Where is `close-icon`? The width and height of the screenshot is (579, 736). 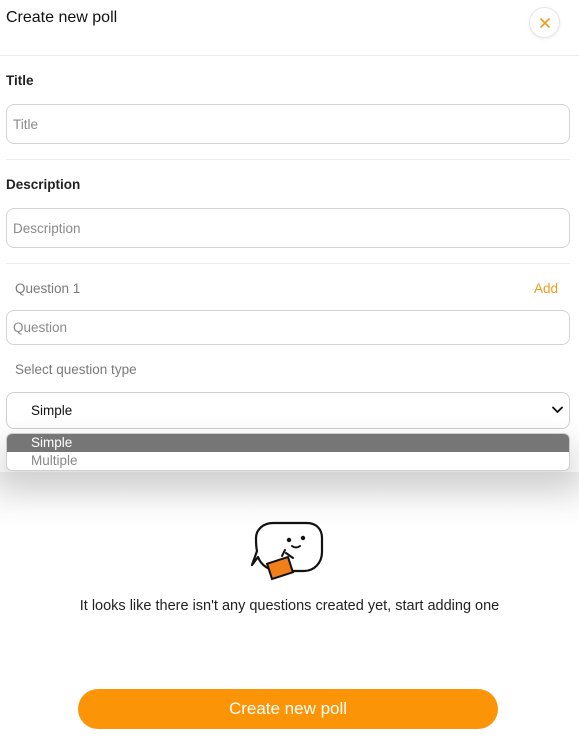
close-icon is located at coordinates (544, 22).